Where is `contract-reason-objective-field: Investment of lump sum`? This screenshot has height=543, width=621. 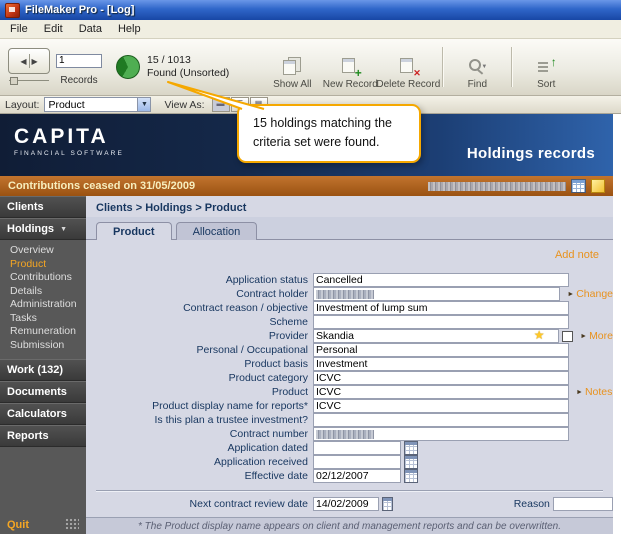
contract-reason-objective-field: Investment of lump sum is located at coordinates (441, 308).